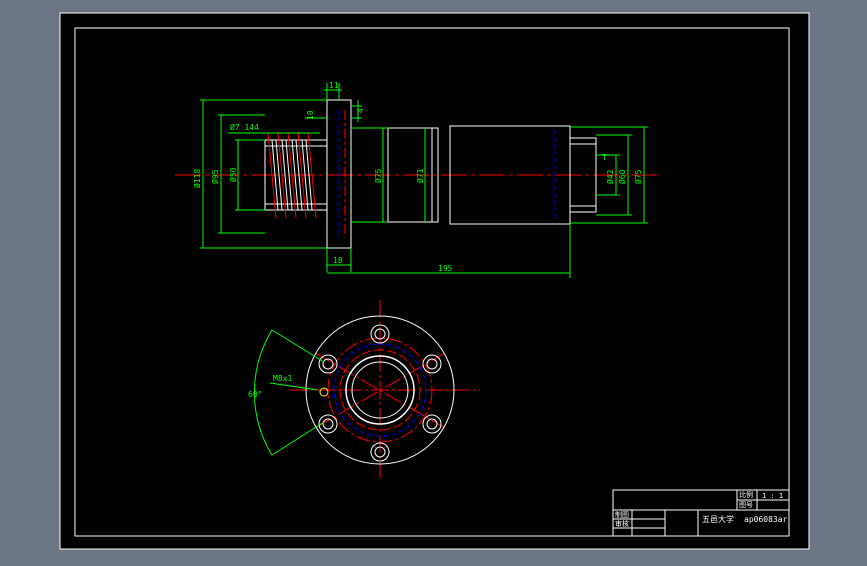 This screenshot has width=867, height=566. What do you see at coordinates (310, 115) in the screenshot?
I see `dim-10: 10` at bounding box center [310, 115].